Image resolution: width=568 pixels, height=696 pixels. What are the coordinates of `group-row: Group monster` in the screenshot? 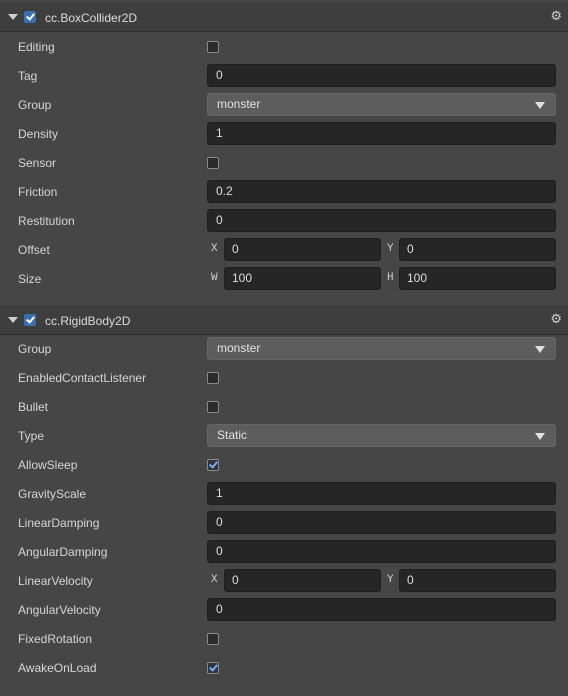 It's located at (284, 105).